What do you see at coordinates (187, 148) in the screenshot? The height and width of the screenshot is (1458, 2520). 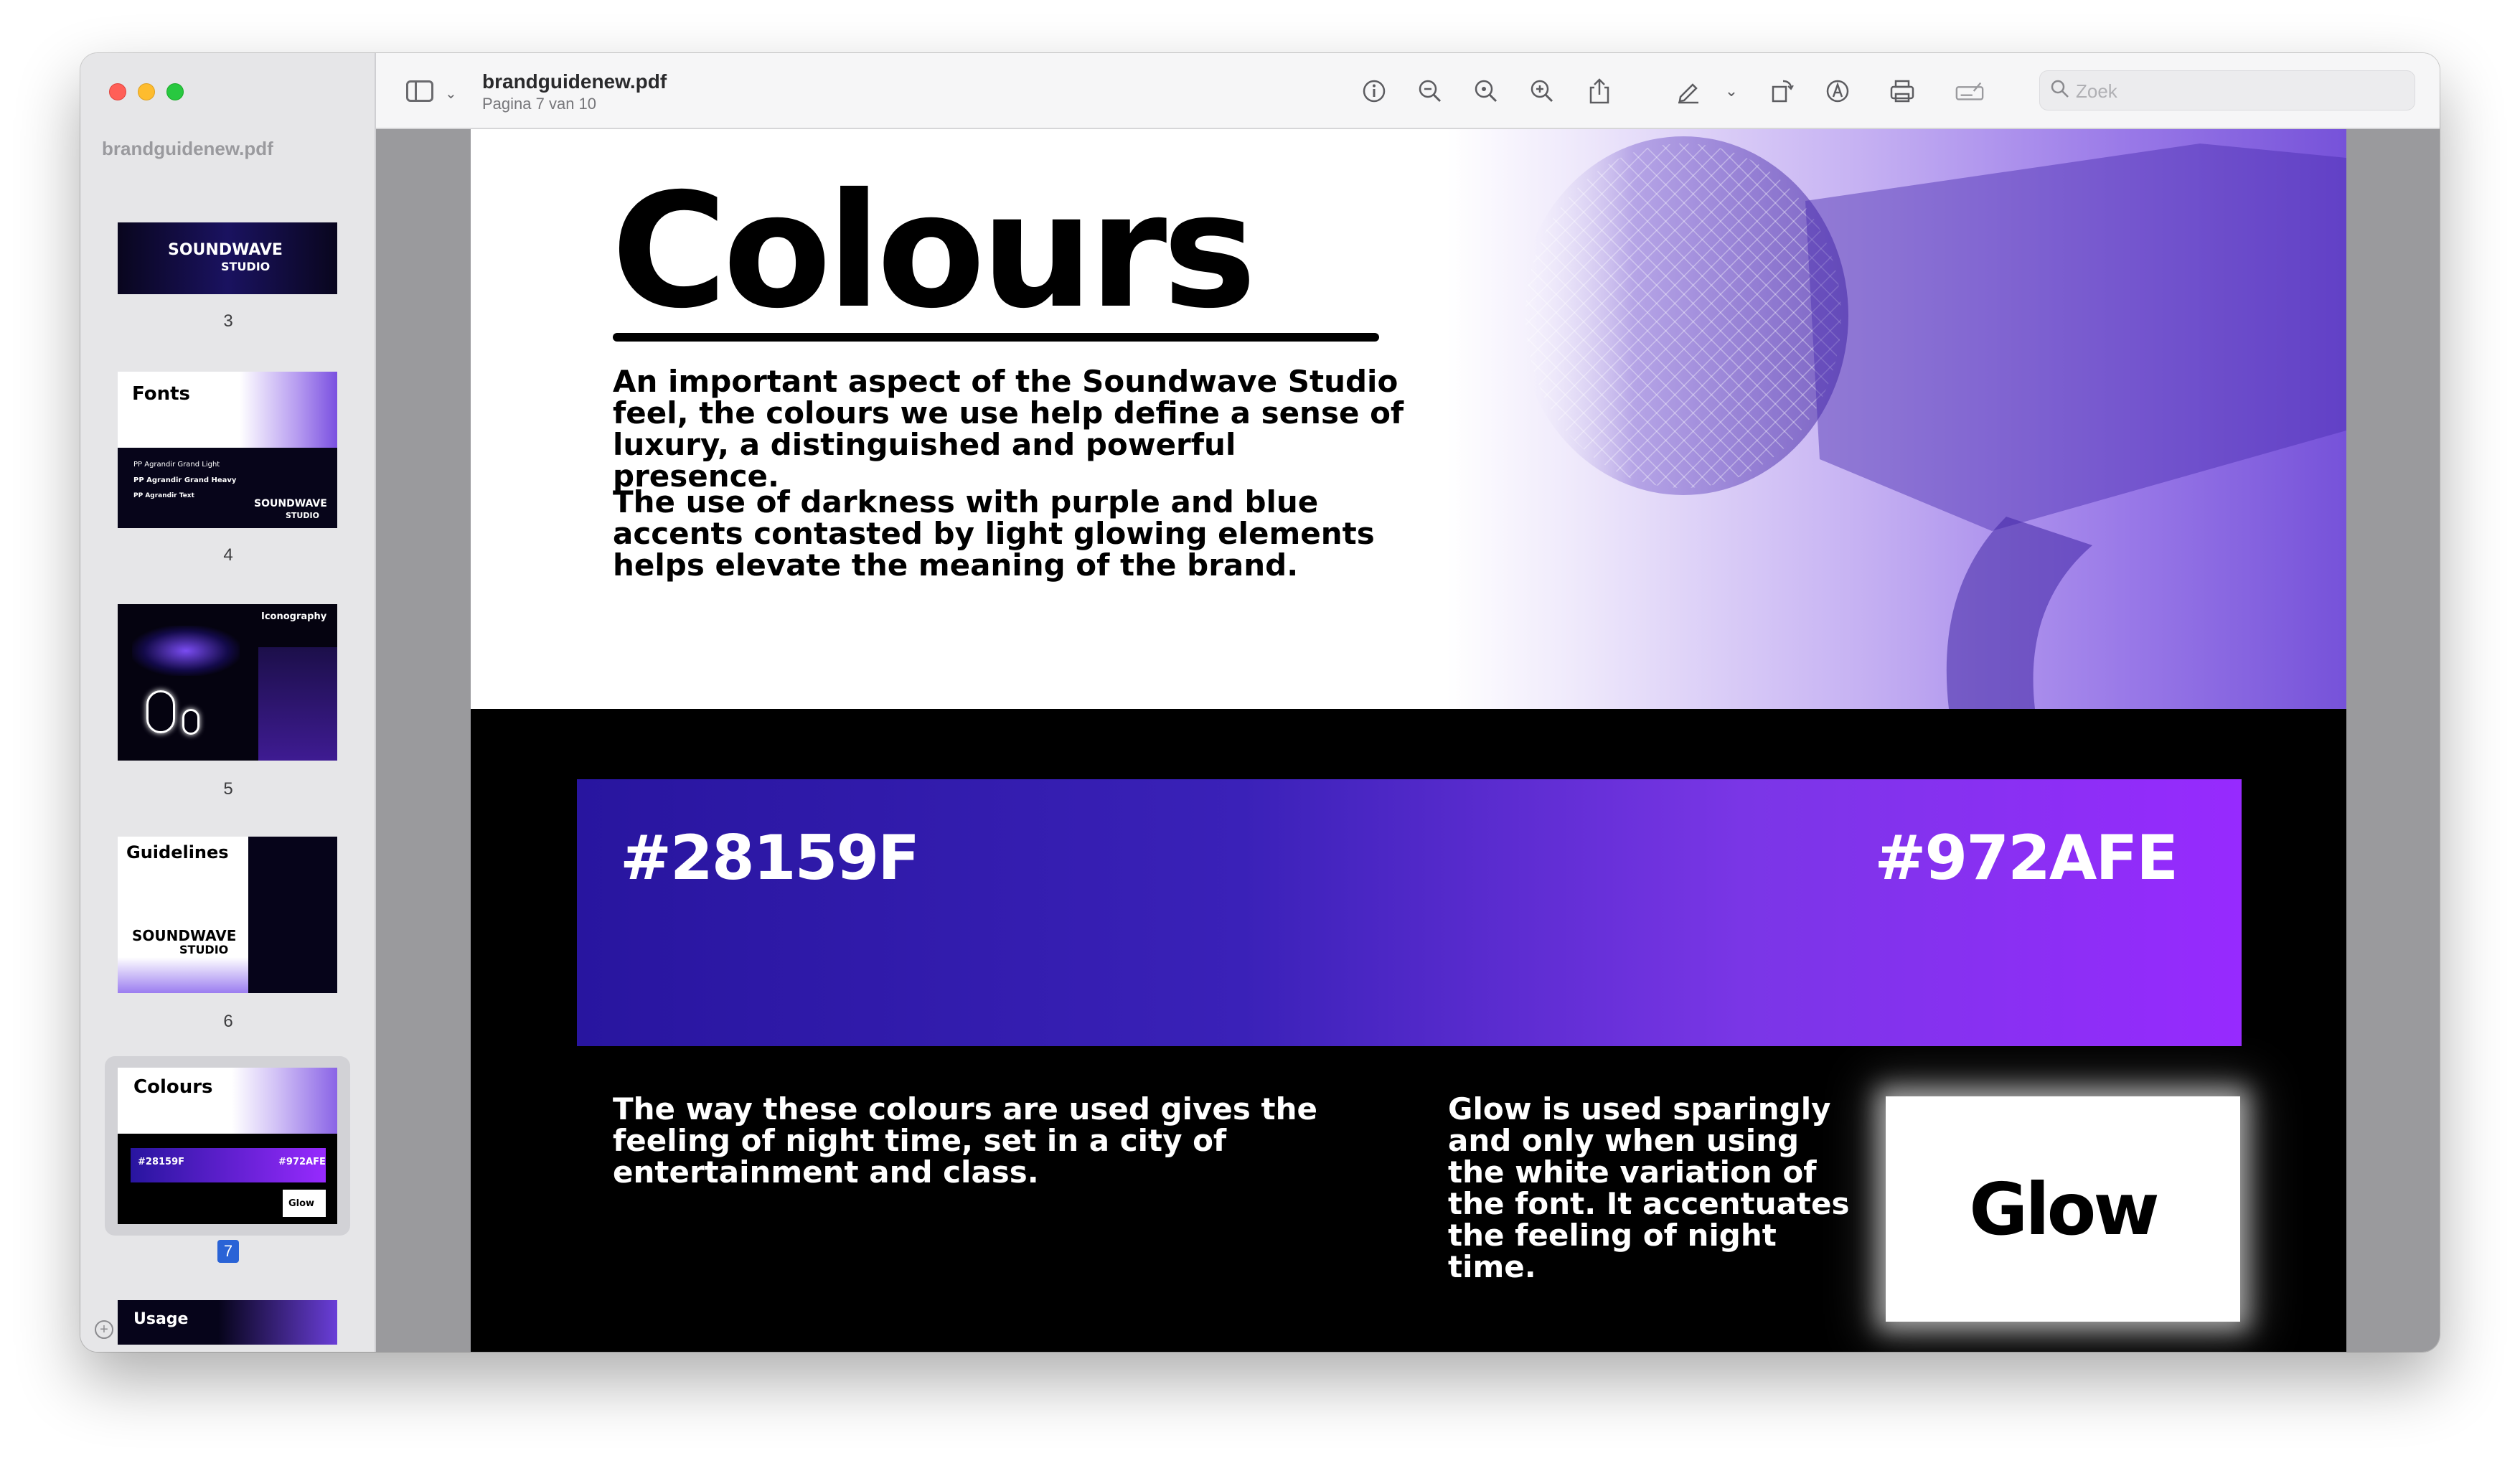 I see `sidebar-title: brandguidenew.pdf` at bounding box center [187, 148].